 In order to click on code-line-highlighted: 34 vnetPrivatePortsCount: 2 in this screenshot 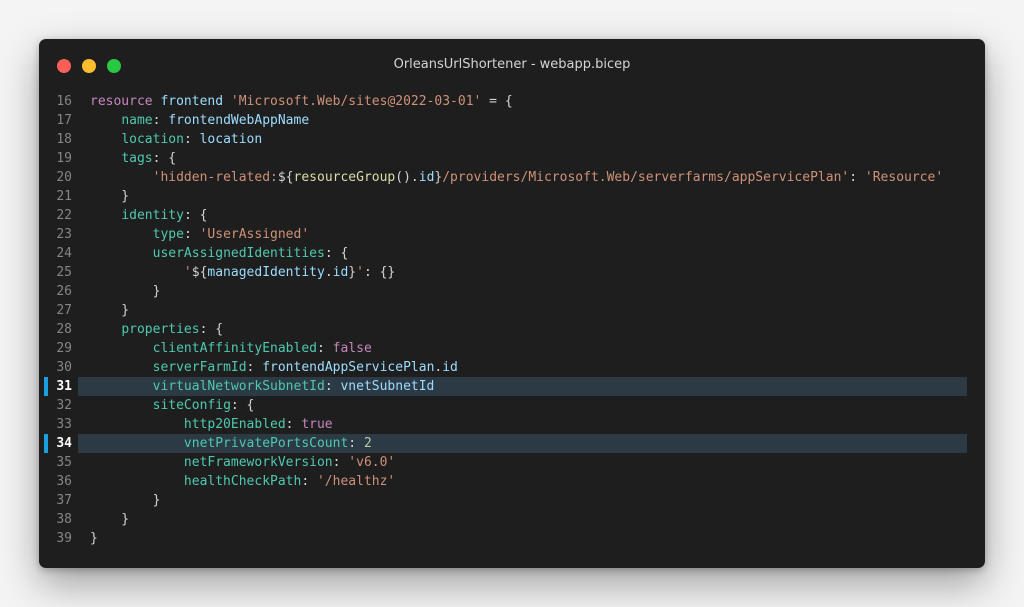, I will do `click(512, 443)`.